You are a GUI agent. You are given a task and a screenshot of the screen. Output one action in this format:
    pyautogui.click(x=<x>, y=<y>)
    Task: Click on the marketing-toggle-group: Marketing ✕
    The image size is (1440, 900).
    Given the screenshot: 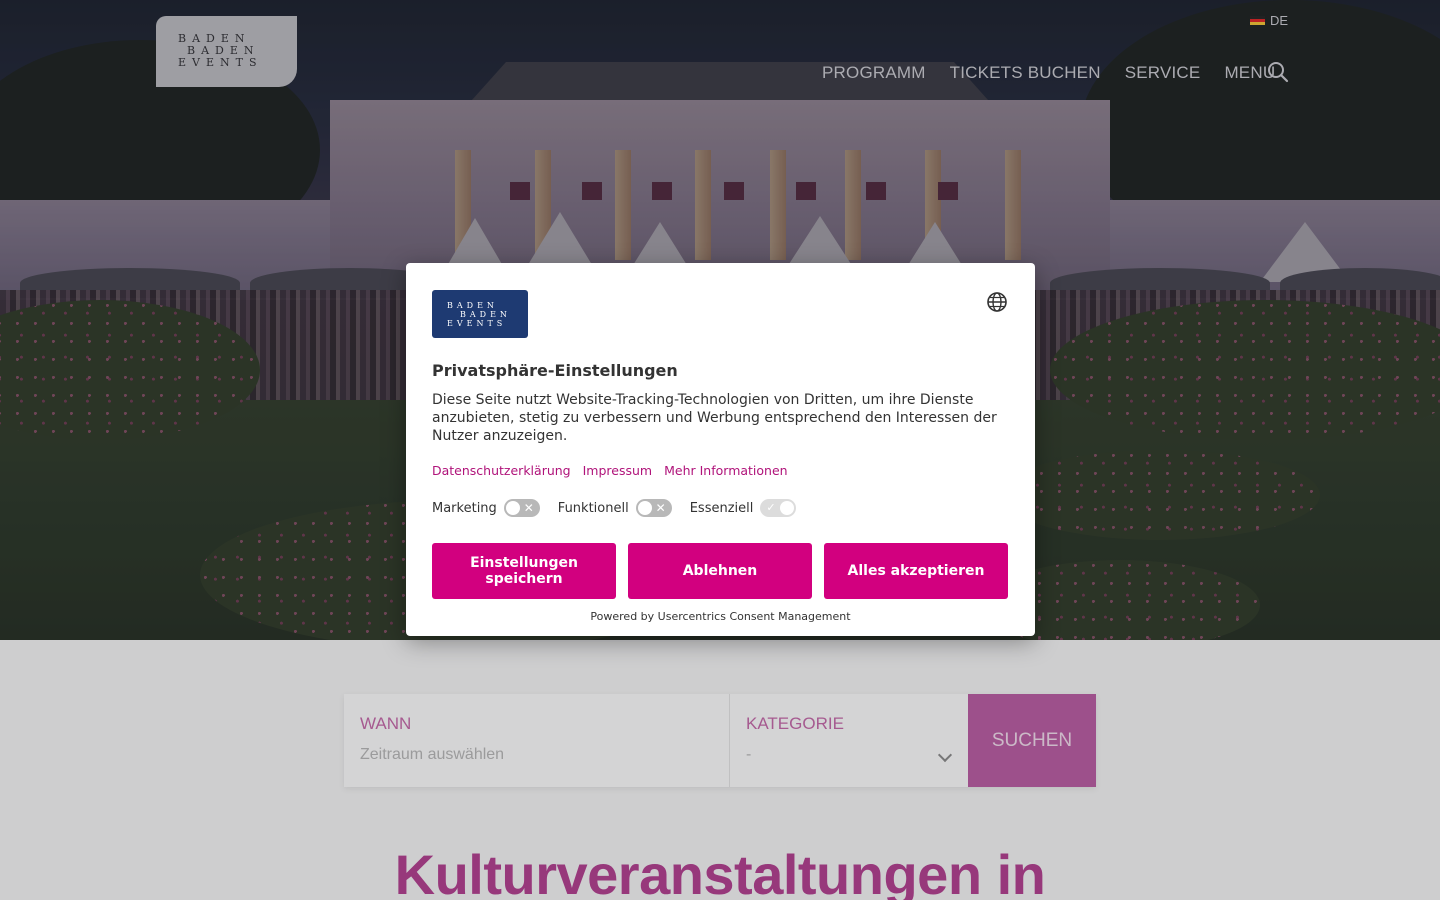 What is the action you would take?
    pyautogui.click(x=486, y=508)
    